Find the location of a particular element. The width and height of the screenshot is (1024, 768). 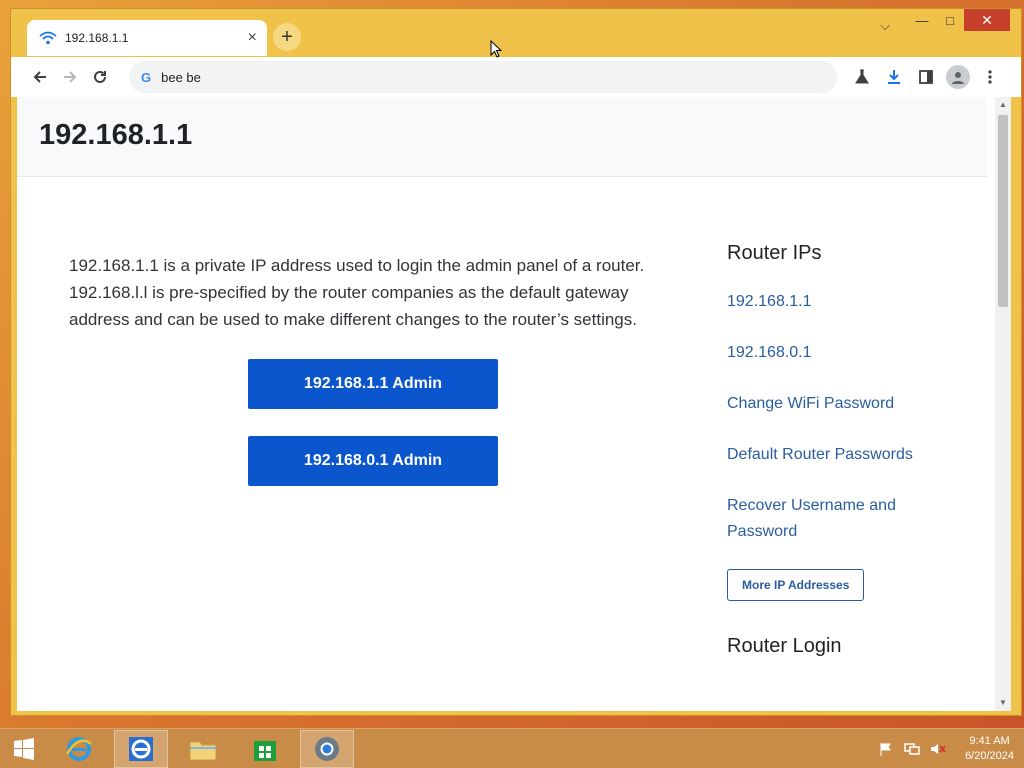

network-icon is located at coordinates (912, 749).